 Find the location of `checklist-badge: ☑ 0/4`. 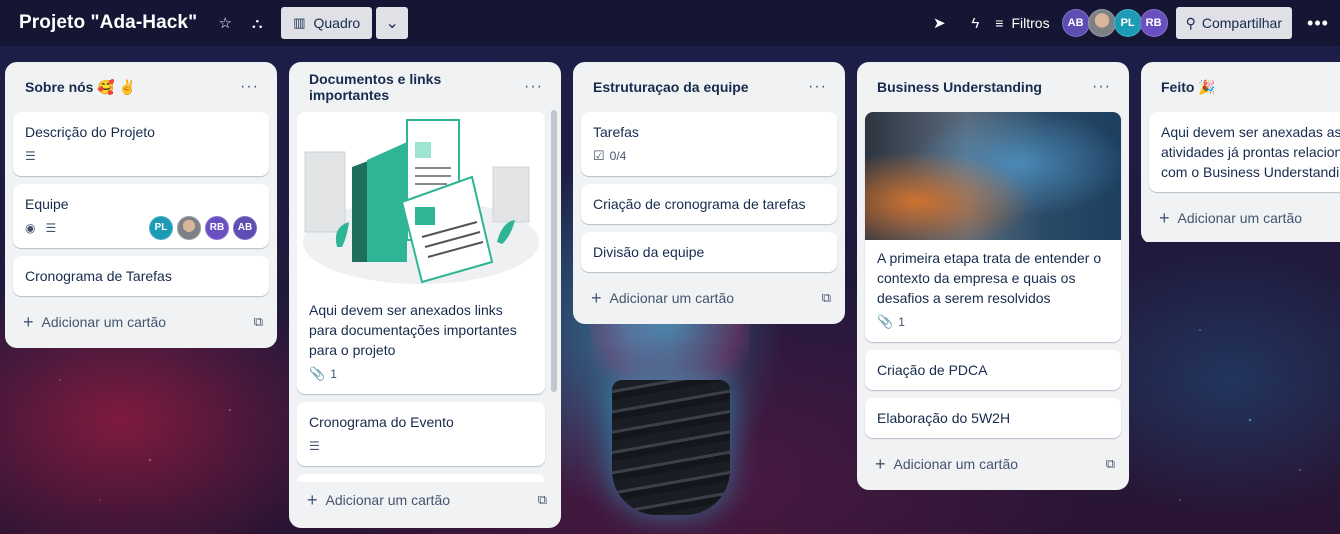

checklist-badge: ☑ 0/4 is located at coordinates (609, 156).